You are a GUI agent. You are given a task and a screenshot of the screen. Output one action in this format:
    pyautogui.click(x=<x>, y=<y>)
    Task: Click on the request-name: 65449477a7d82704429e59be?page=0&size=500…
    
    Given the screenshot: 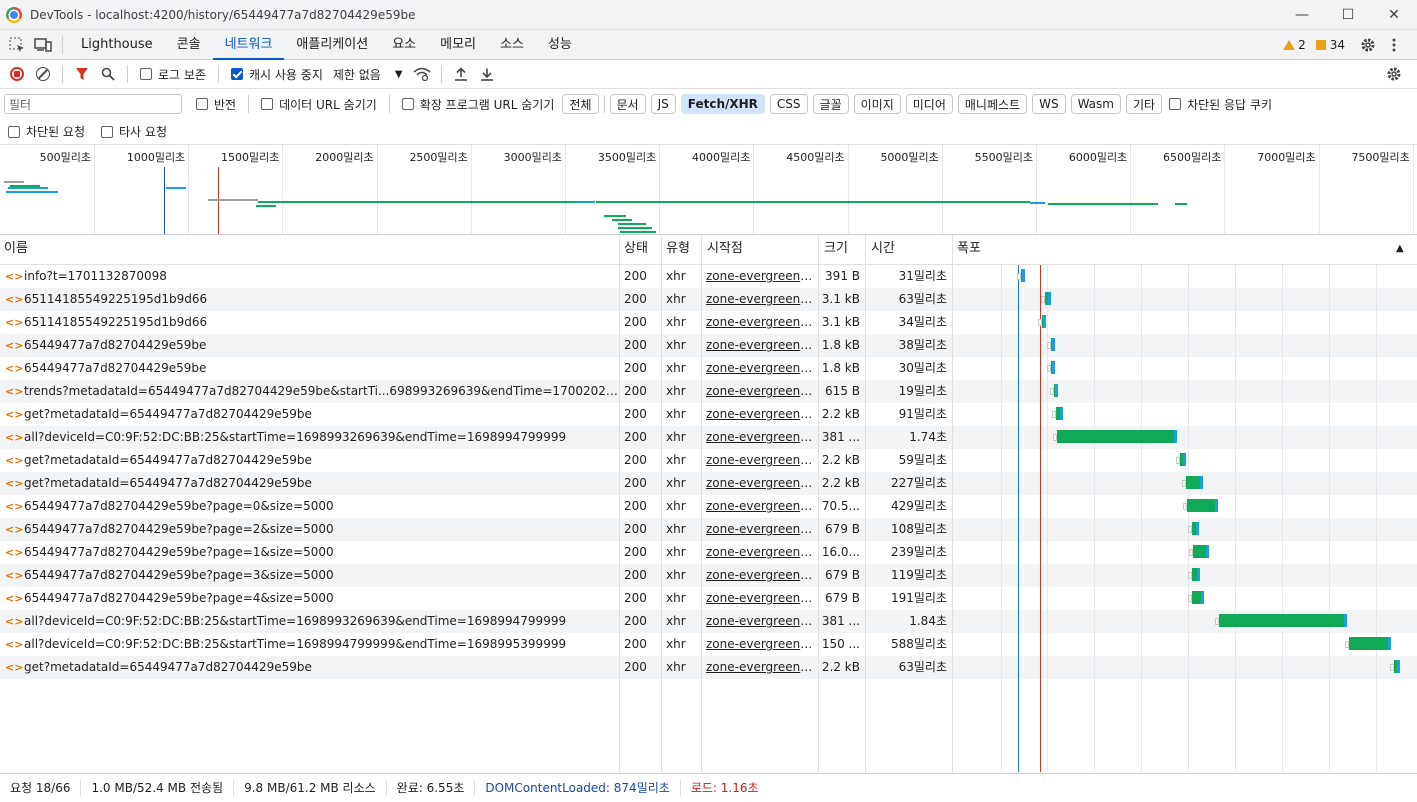 What is the action you would take?
    pyautogui.click(x=321, y=506)
    